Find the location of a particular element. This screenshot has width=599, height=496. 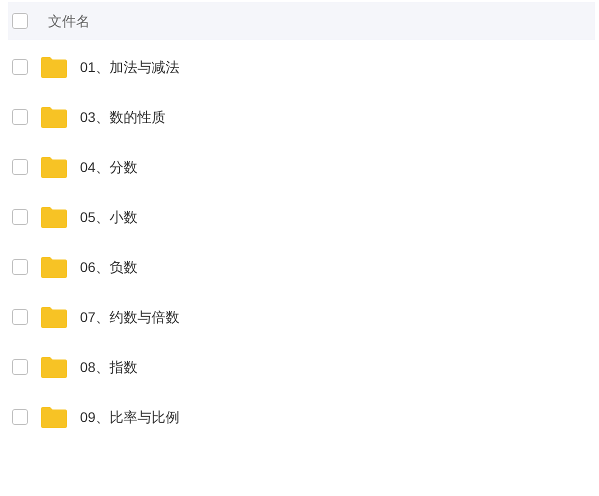

folder-name: 09、比率与比例 is located at coordinates (130, 417).